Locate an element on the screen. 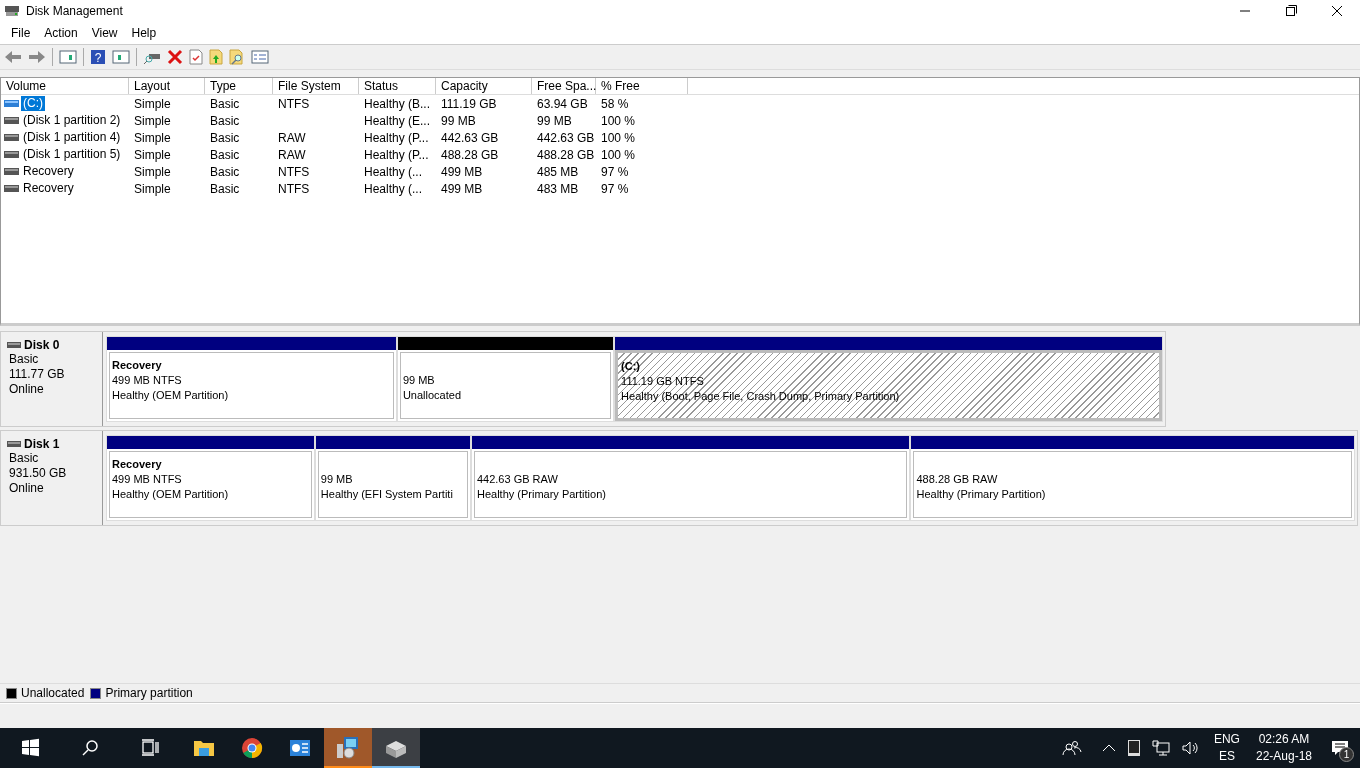  people-icon is located at coordinates (1071, 748).